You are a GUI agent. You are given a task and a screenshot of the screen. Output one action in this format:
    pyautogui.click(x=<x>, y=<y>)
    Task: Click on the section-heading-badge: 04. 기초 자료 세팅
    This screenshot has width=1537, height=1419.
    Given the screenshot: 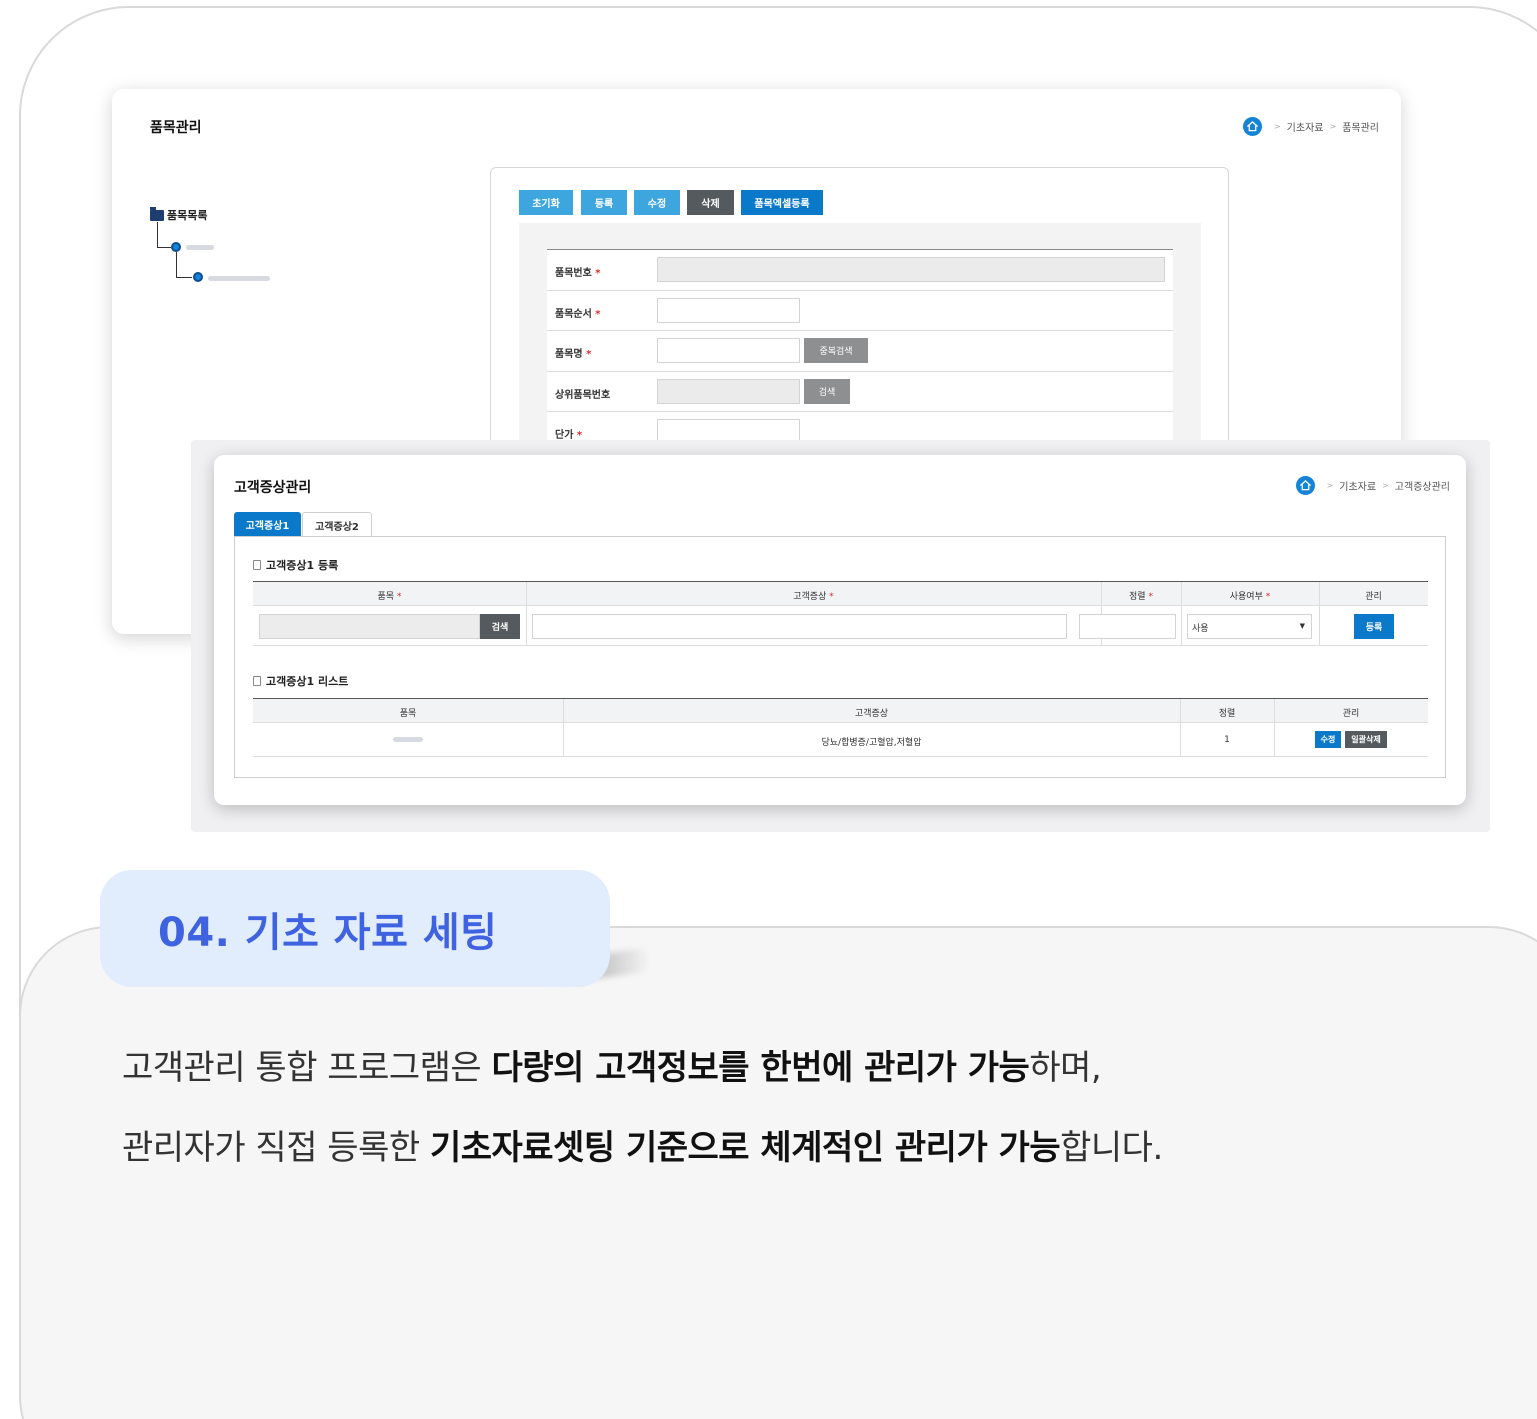 What is the action you would take?
    pyautogui.click(x=355, y=928)
    